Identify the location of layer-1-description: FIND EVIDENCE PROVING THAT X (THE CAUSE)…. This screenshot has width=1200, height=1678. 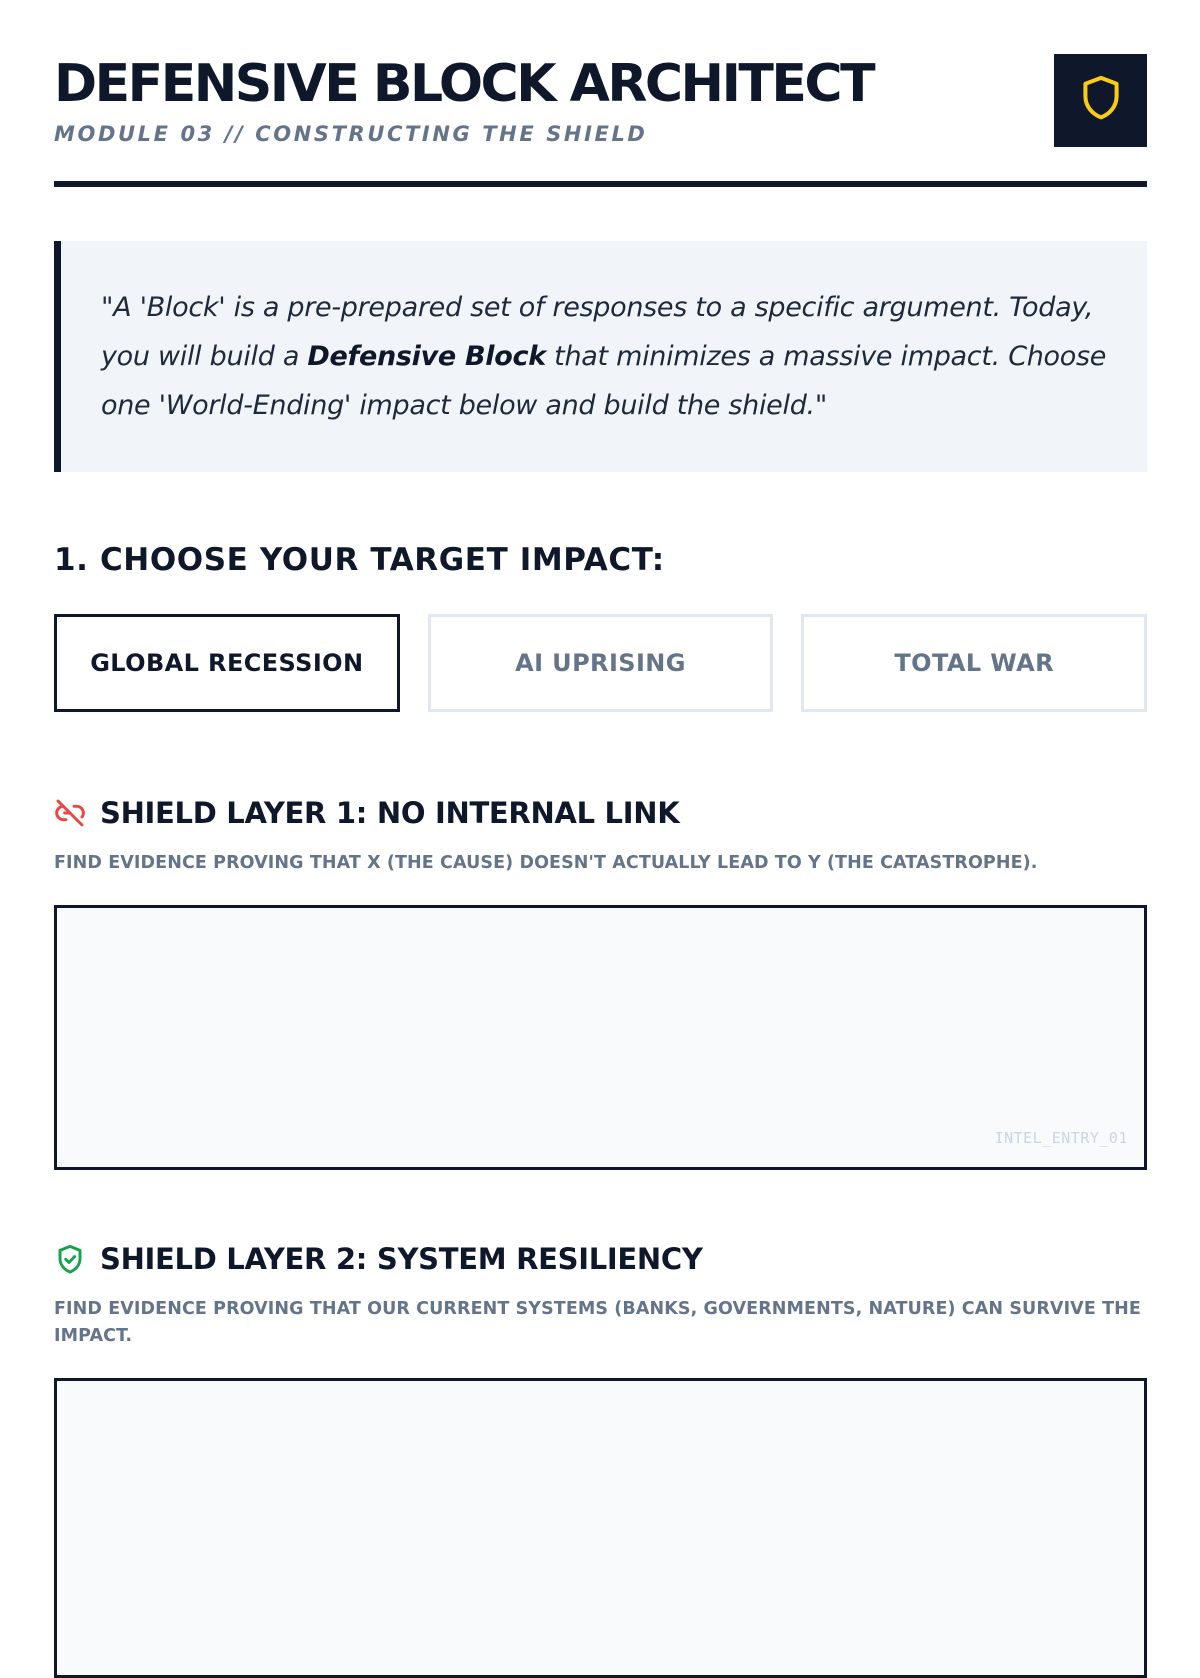
(546, 863).